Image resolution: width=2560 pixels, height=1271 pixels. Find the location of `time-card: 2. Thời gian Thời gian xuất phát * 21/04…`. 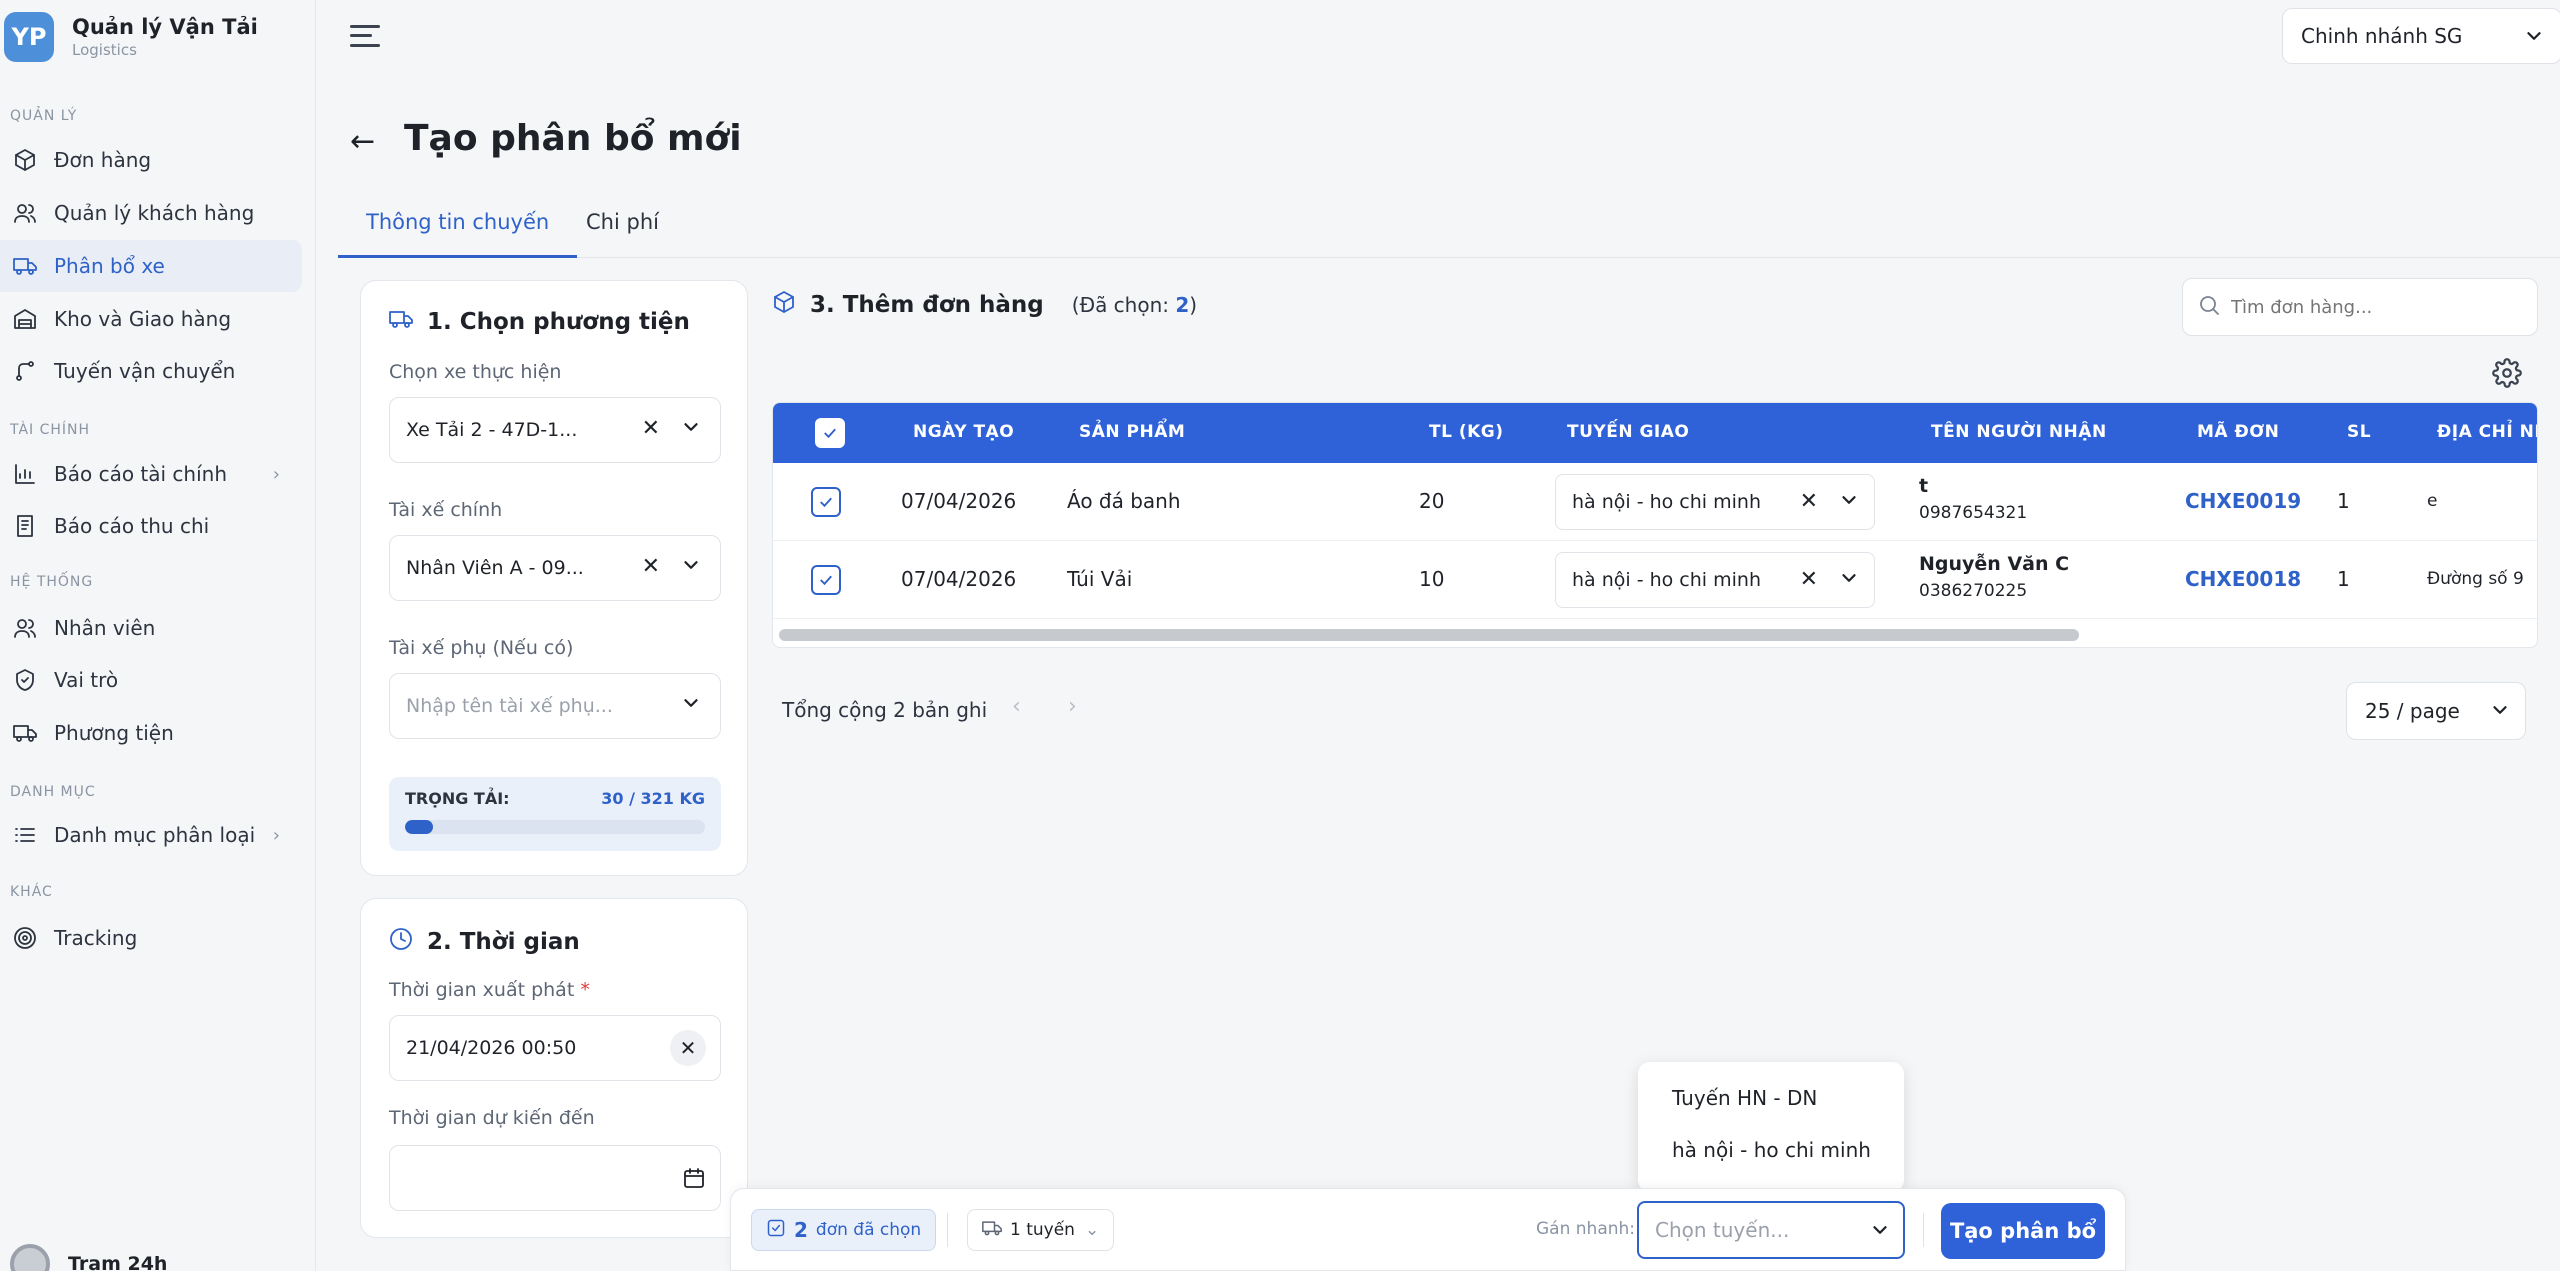

time-card: 2. Thời gian Thời gian xuất phát * 21/04… is located at coordinates (554, 1068).